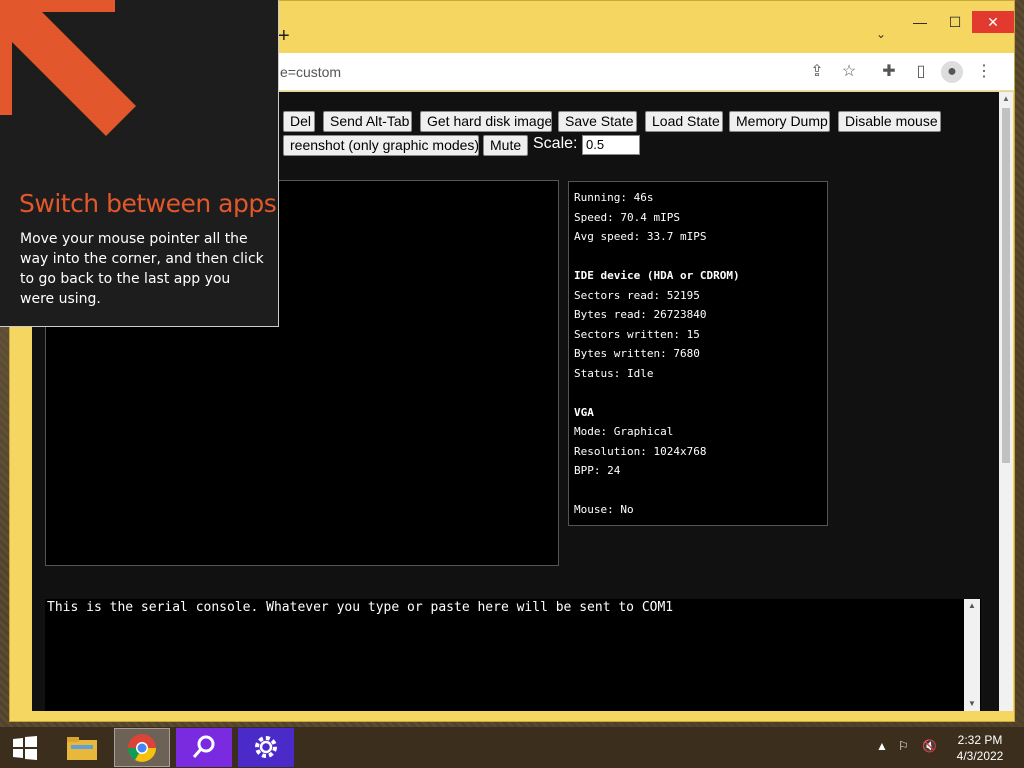 The width and height of the screenshot is (1024, 768). Describe the element at coordinates (597, 121) in the screenshot. I see `save-state-button: Save State` at that location.